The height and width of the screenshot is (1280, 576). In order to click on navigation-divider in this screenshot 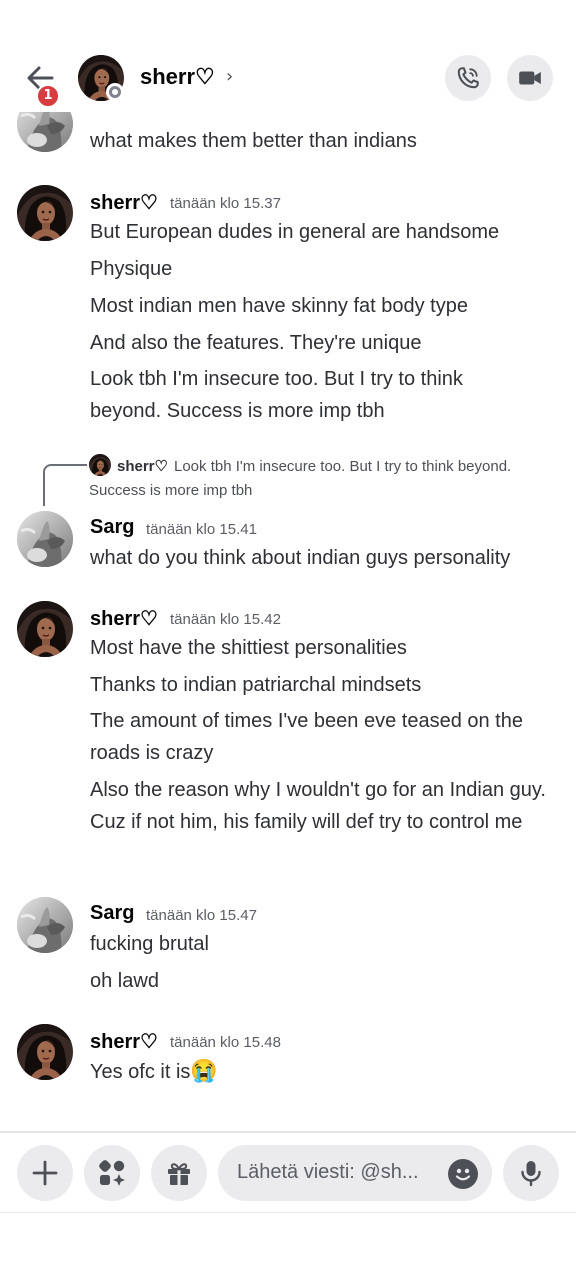, I will do `click(288, 1212)`.